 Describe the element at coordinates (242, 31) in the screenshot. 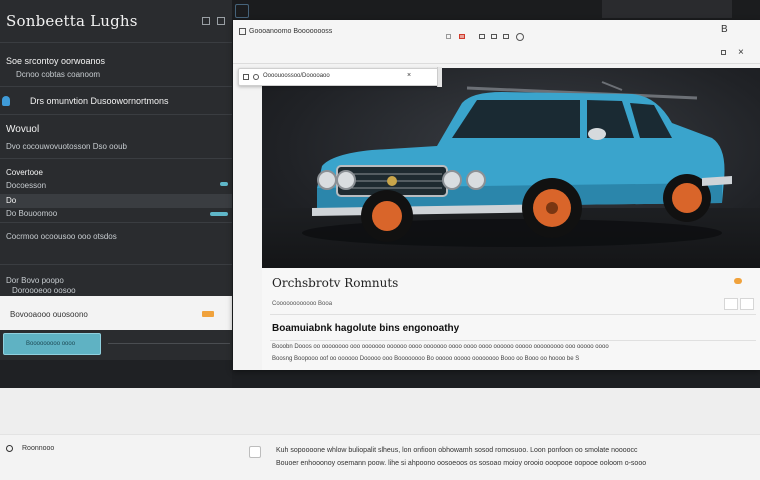

I see `checkbox-icon` at that location.